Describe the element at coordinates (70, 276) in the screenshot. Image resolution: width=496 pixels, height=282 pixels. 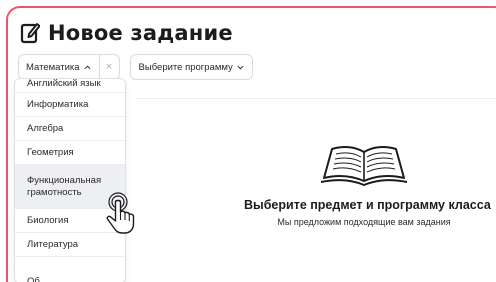
I see `dropdown-item-social-studies: Об` at that location.